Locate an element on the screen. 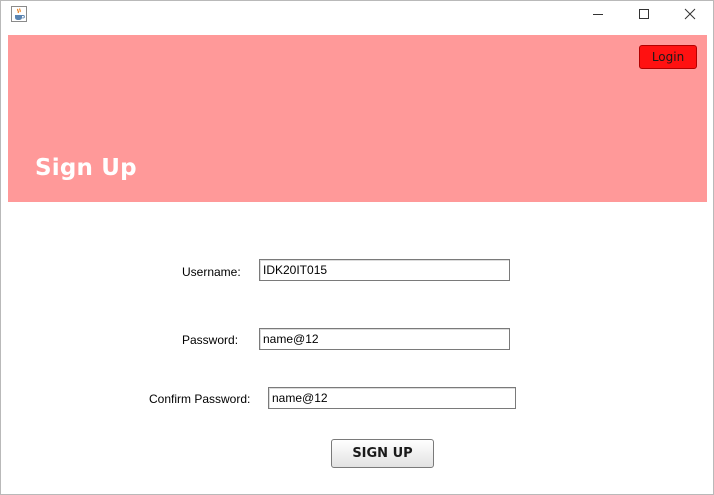 The image size is (714, 495). close-button is located at coordinates (690, 14).